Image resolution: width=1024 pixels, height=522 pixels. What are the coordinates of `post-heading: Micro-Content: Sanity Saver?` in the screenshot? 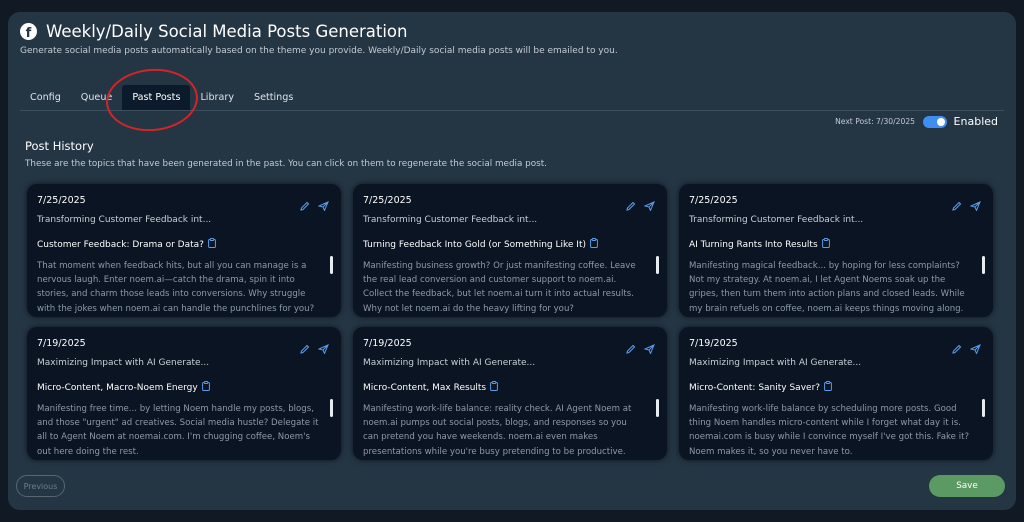 It's located at (755, 387).